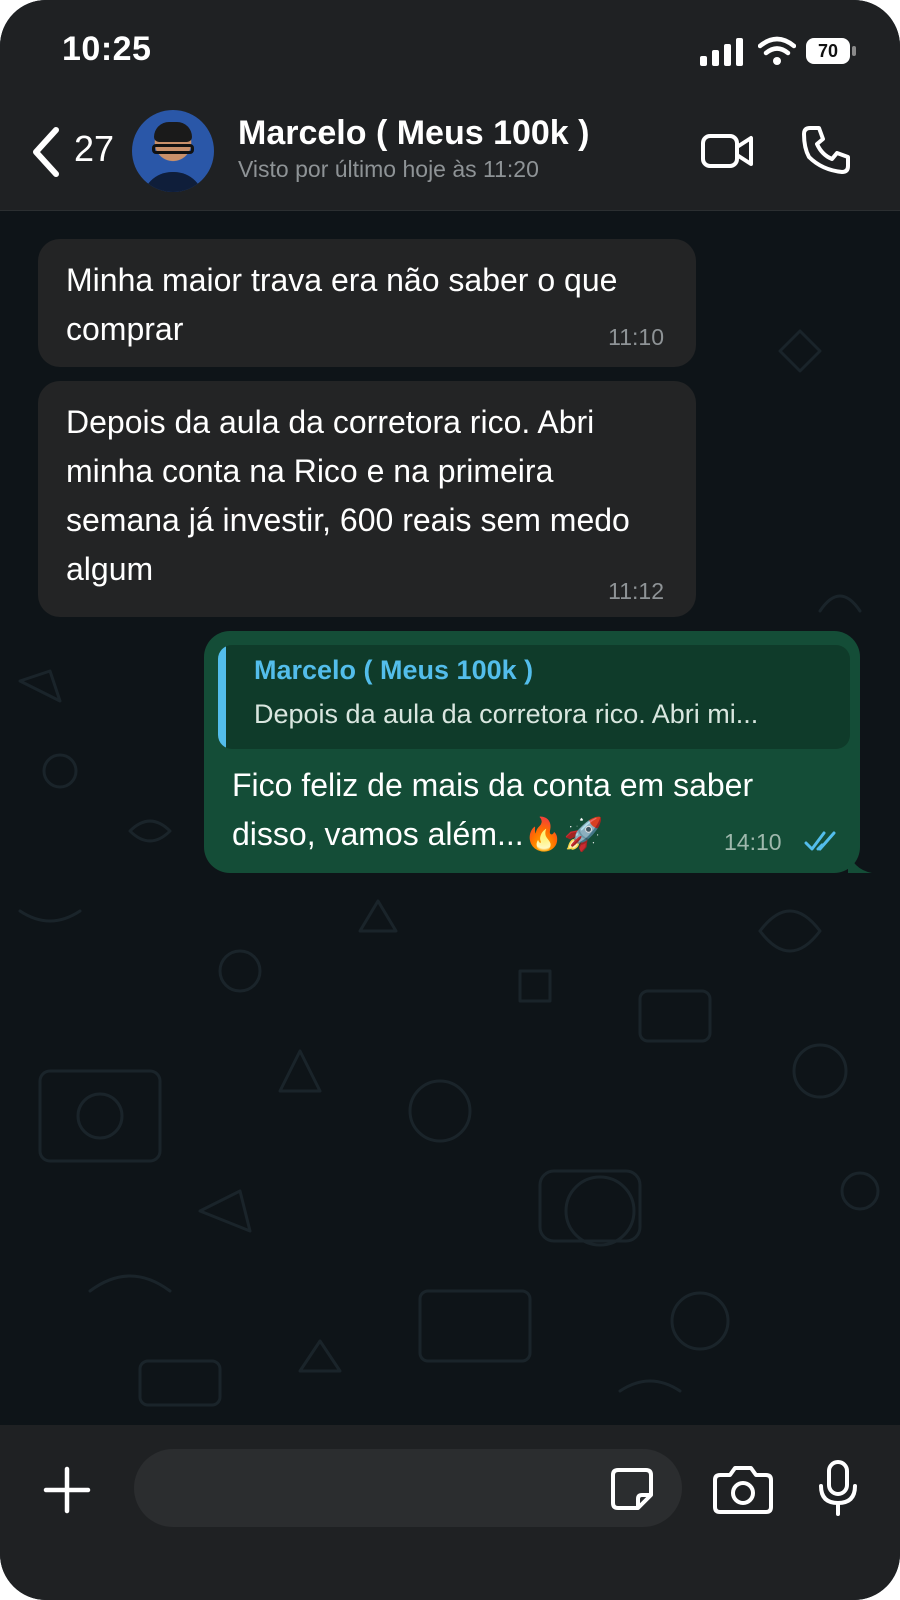 This screenshot has width=900, height=1600. What do you see at coordinates (408, 1488) in the screenshot?
I see `message-input` at bounding box center [408, 1488].